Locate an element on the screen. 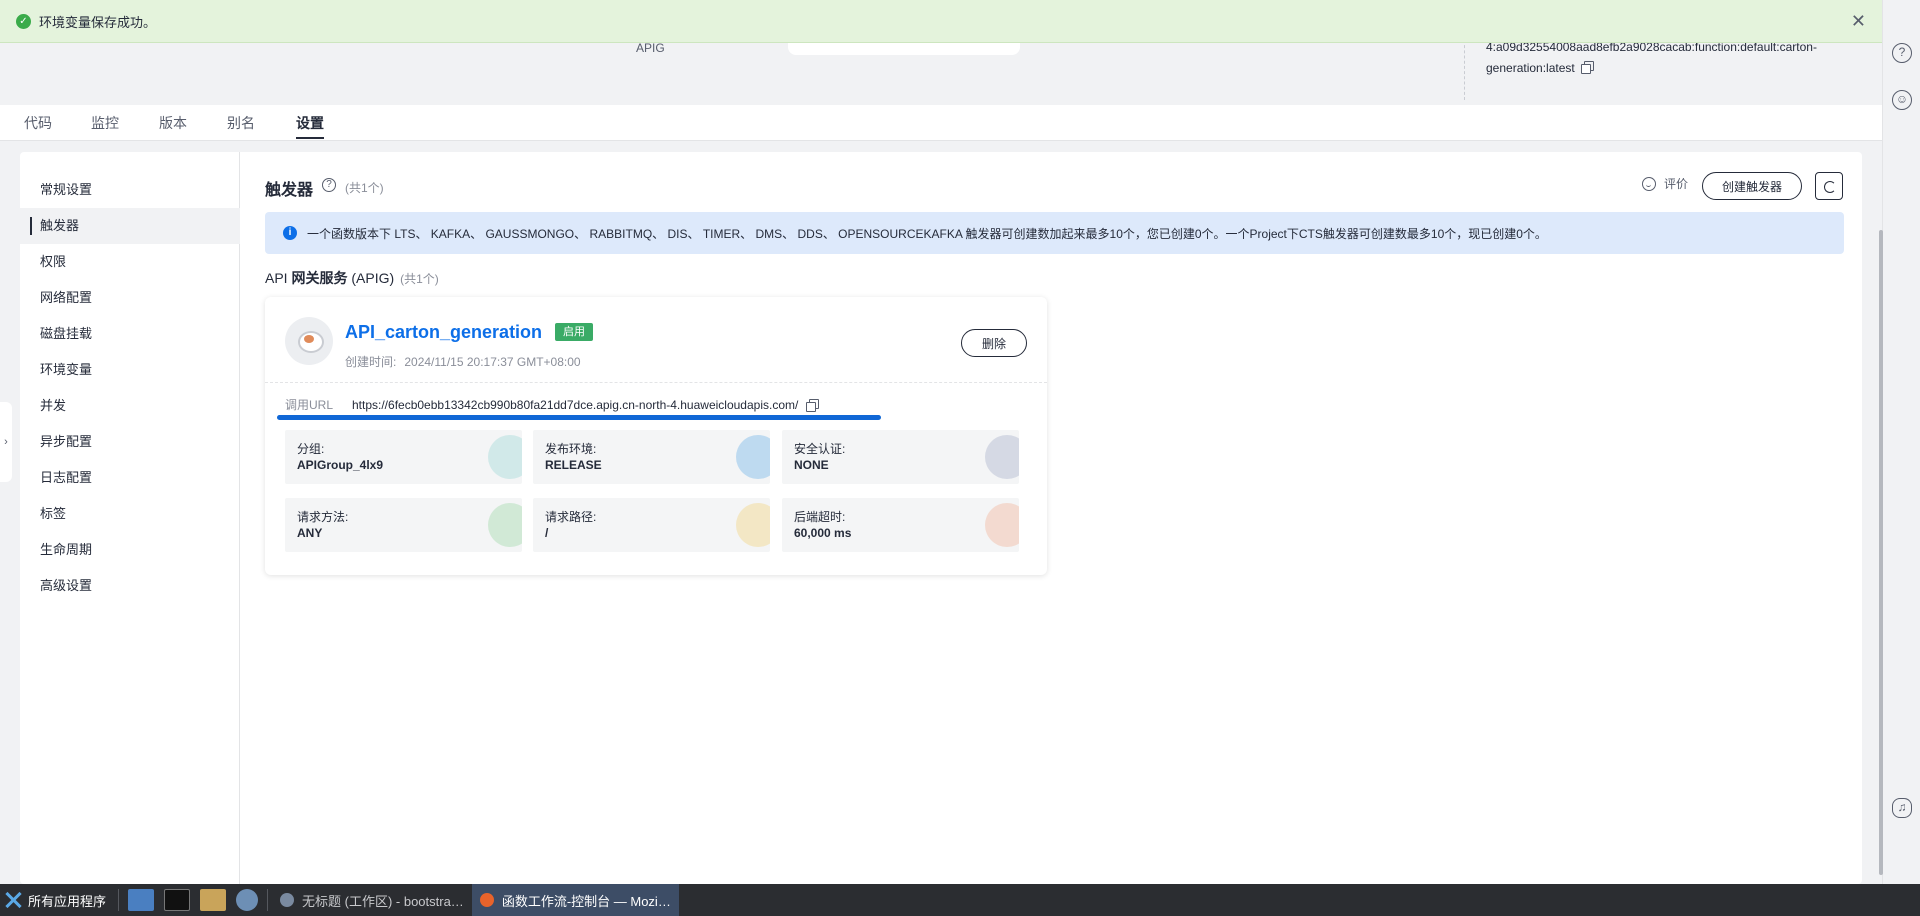 The image size is (1920, 916). trigger-name: API_carton_generation is located at coordinates (443, 332).